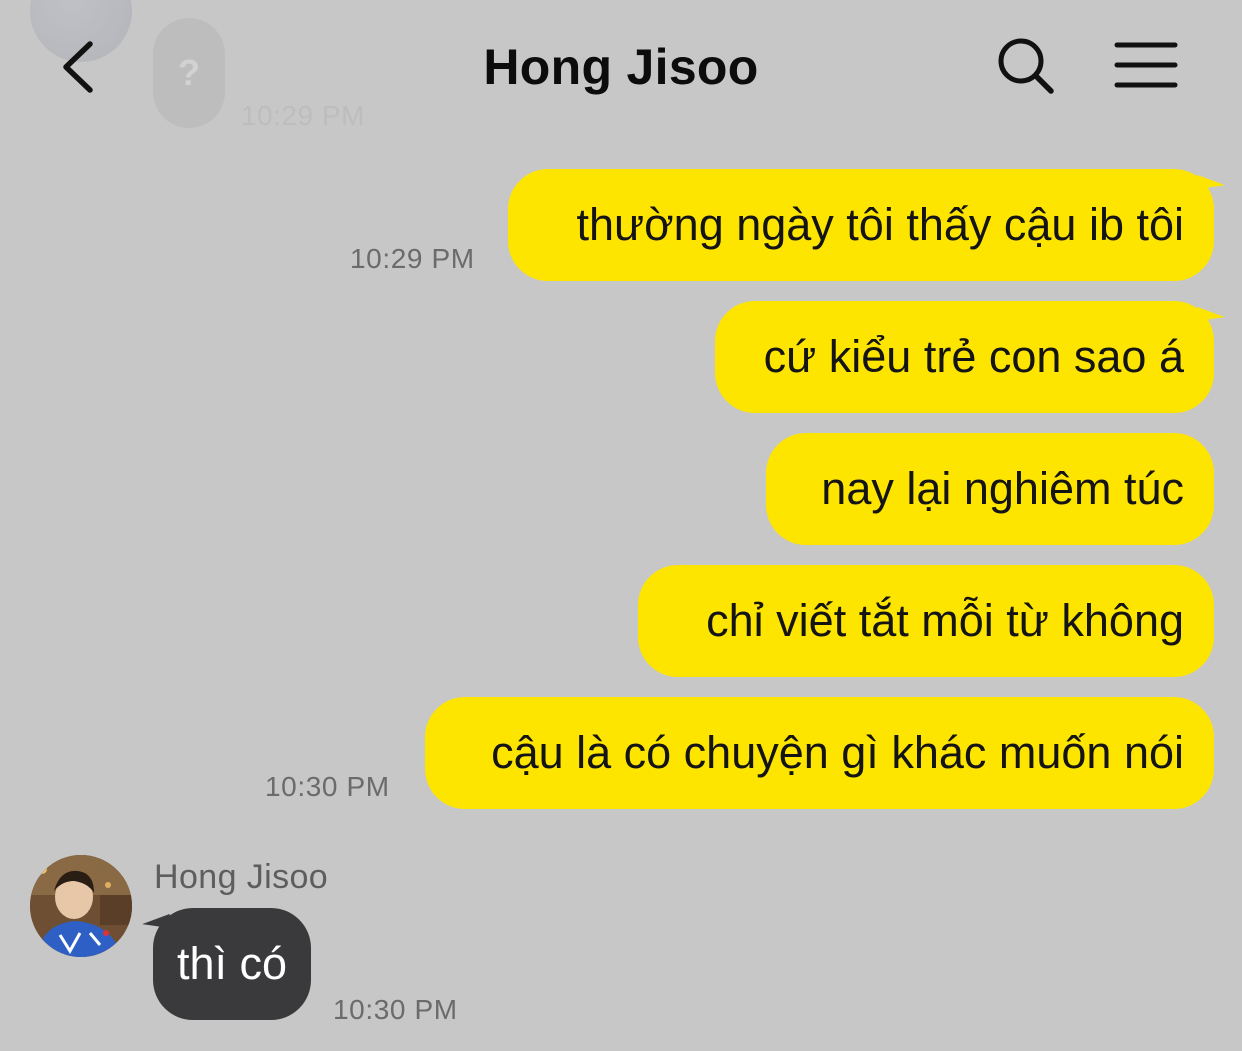 The image size is (1242, 1051). I want to click on avatar-image, so click(81, 906).